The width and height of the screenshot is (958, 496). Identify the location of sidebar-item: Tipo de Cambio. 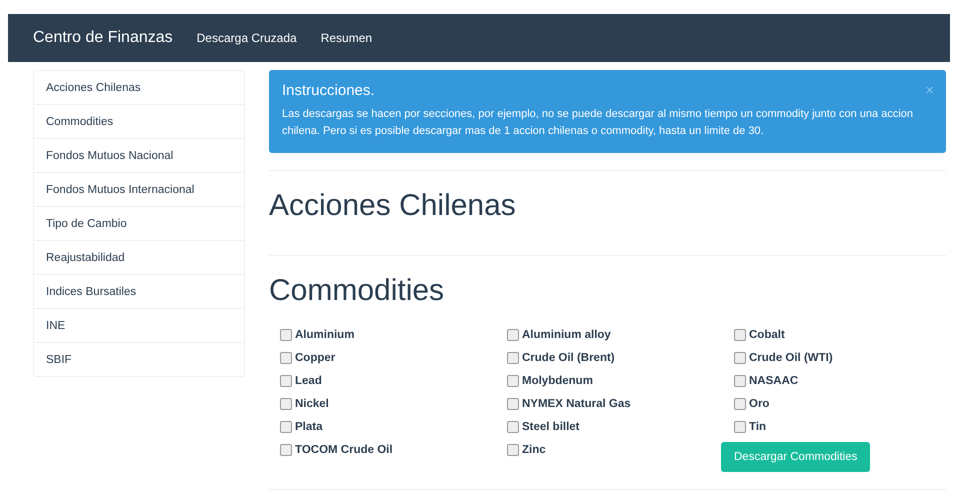
(139, 223).